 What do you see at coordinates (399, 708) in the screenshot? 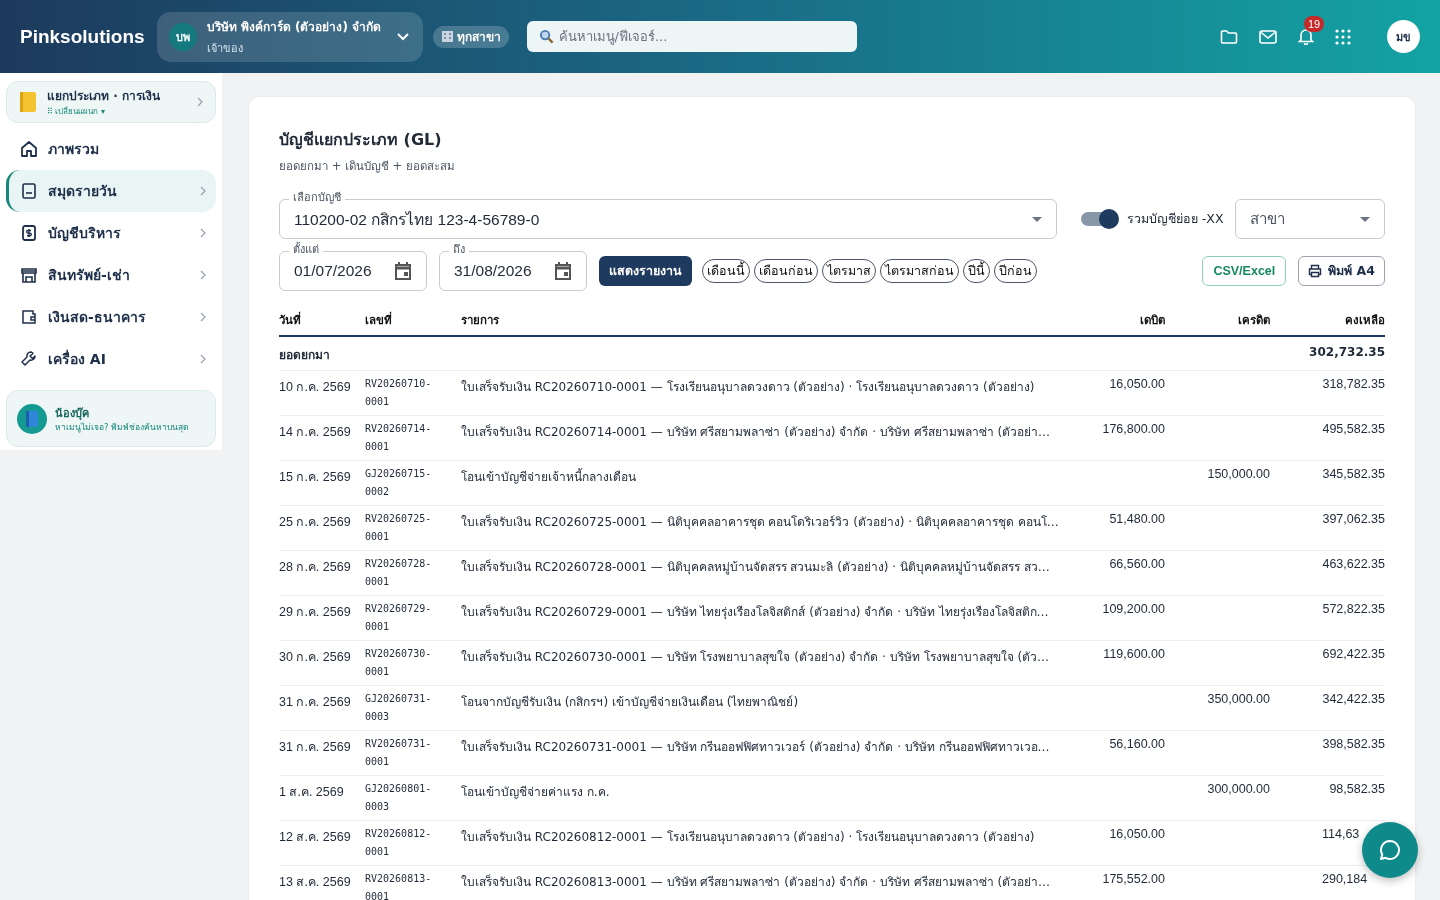
I see `document-number-cell-text: GJ20260731-0003` at bounding box center [399, 708].